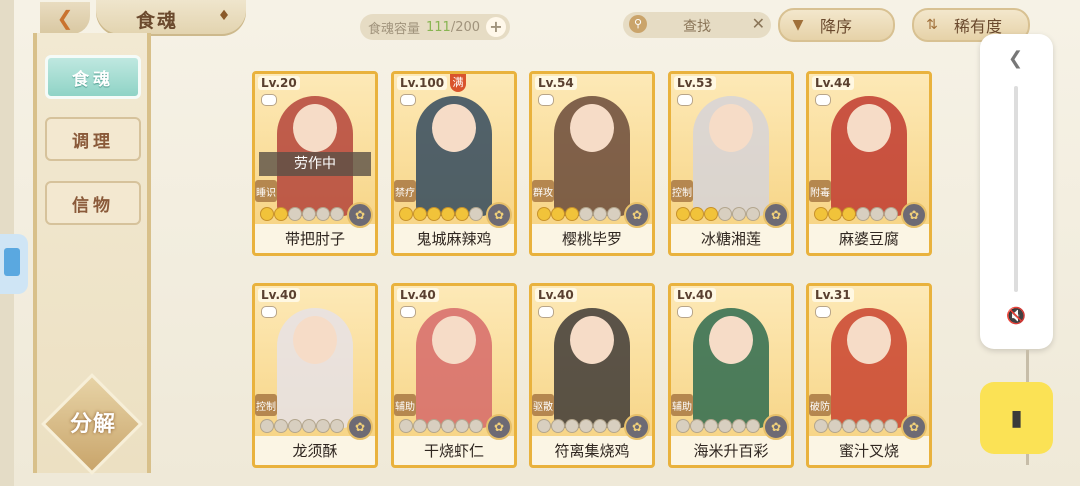 The image size is (1080, 486). What do you see at coordinates (730, 239) in the screenshot?
I see `card-name: 冰糖湘莲` at bounding box center [730, 239].